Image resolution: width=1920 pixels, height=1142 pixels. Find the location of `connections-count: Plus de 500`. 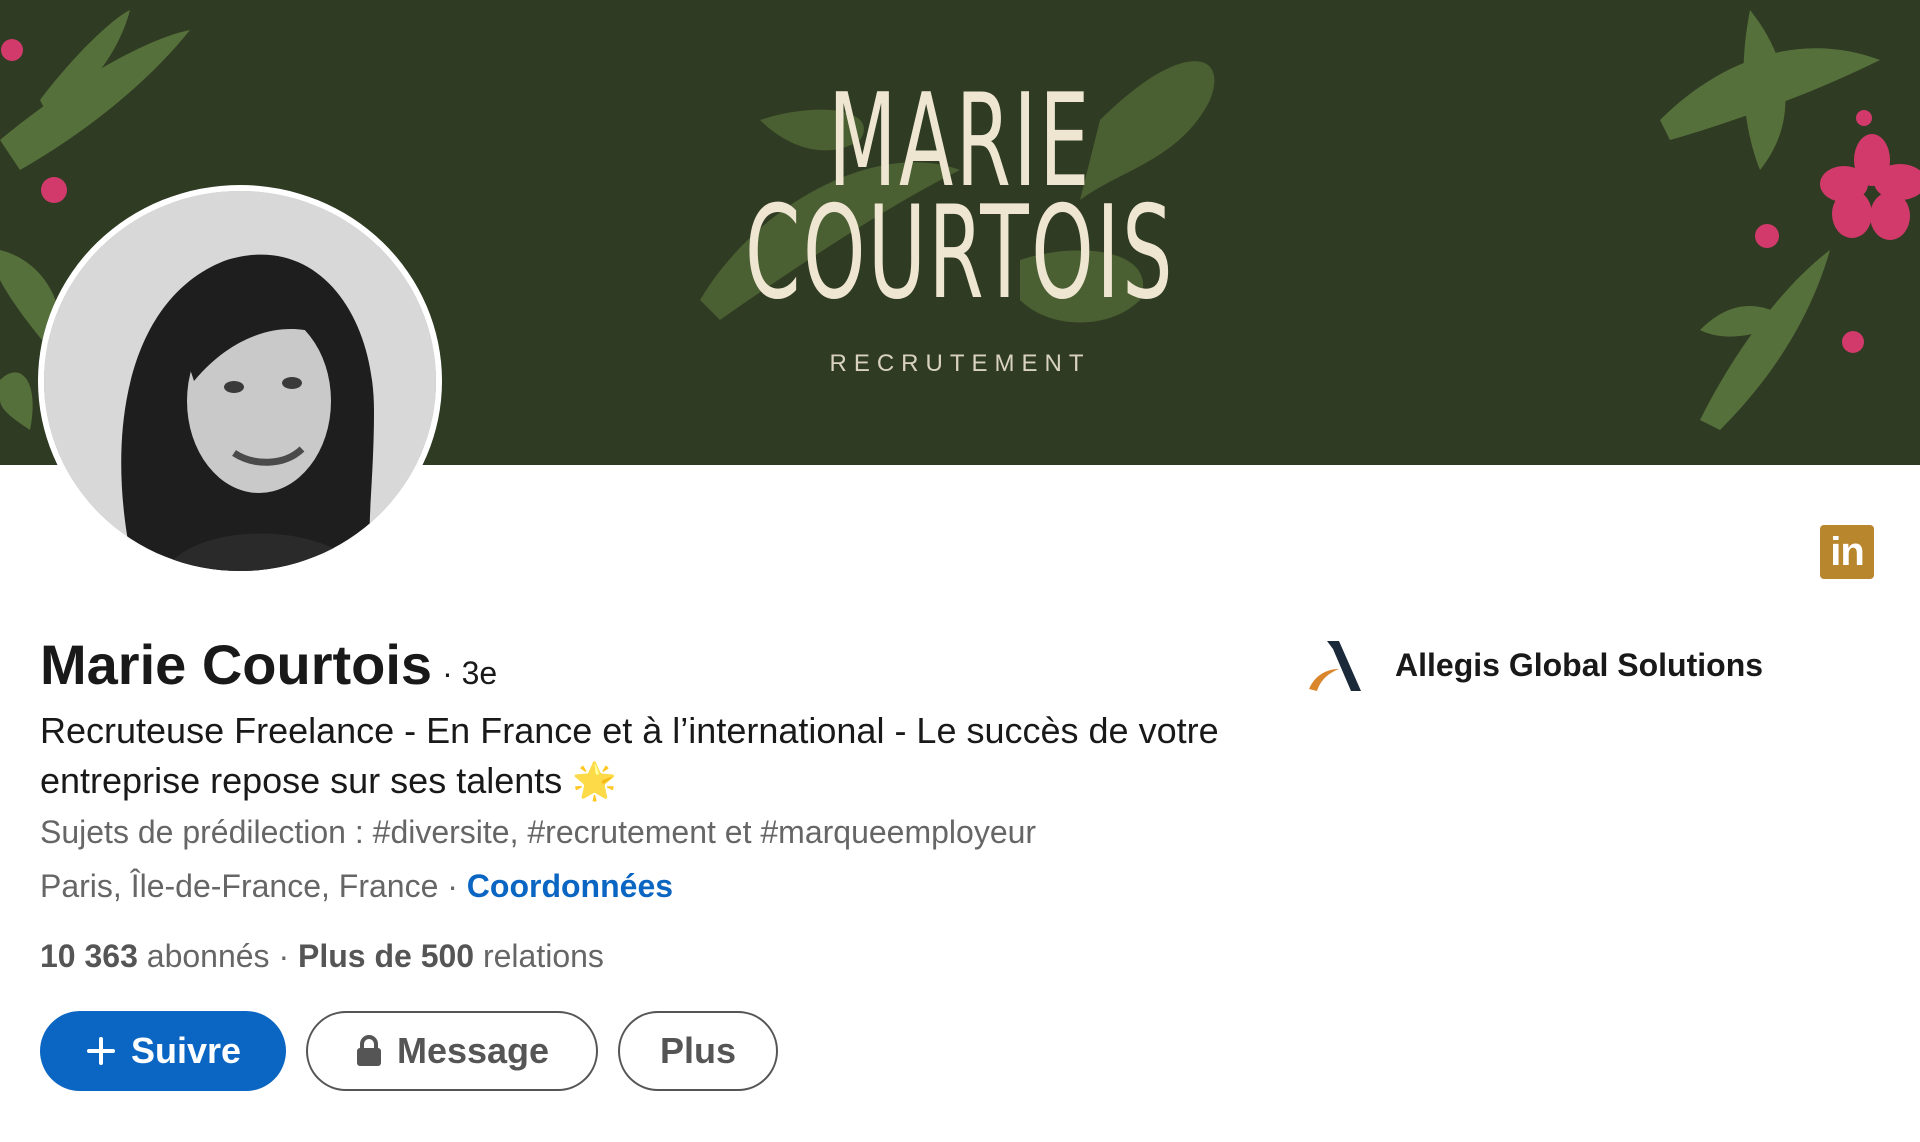

connections-count: Plus de 500 is located at coordinates (386, 956).